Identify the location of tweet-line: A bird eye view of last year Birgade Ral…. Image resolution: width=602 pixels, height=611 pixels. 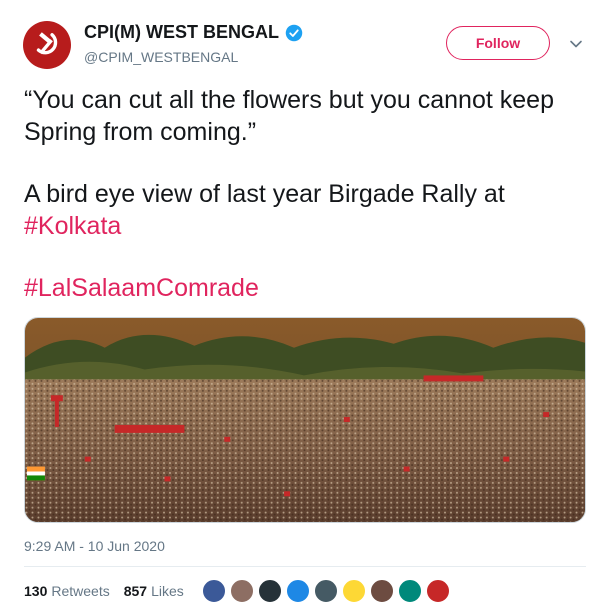
(264, 194).